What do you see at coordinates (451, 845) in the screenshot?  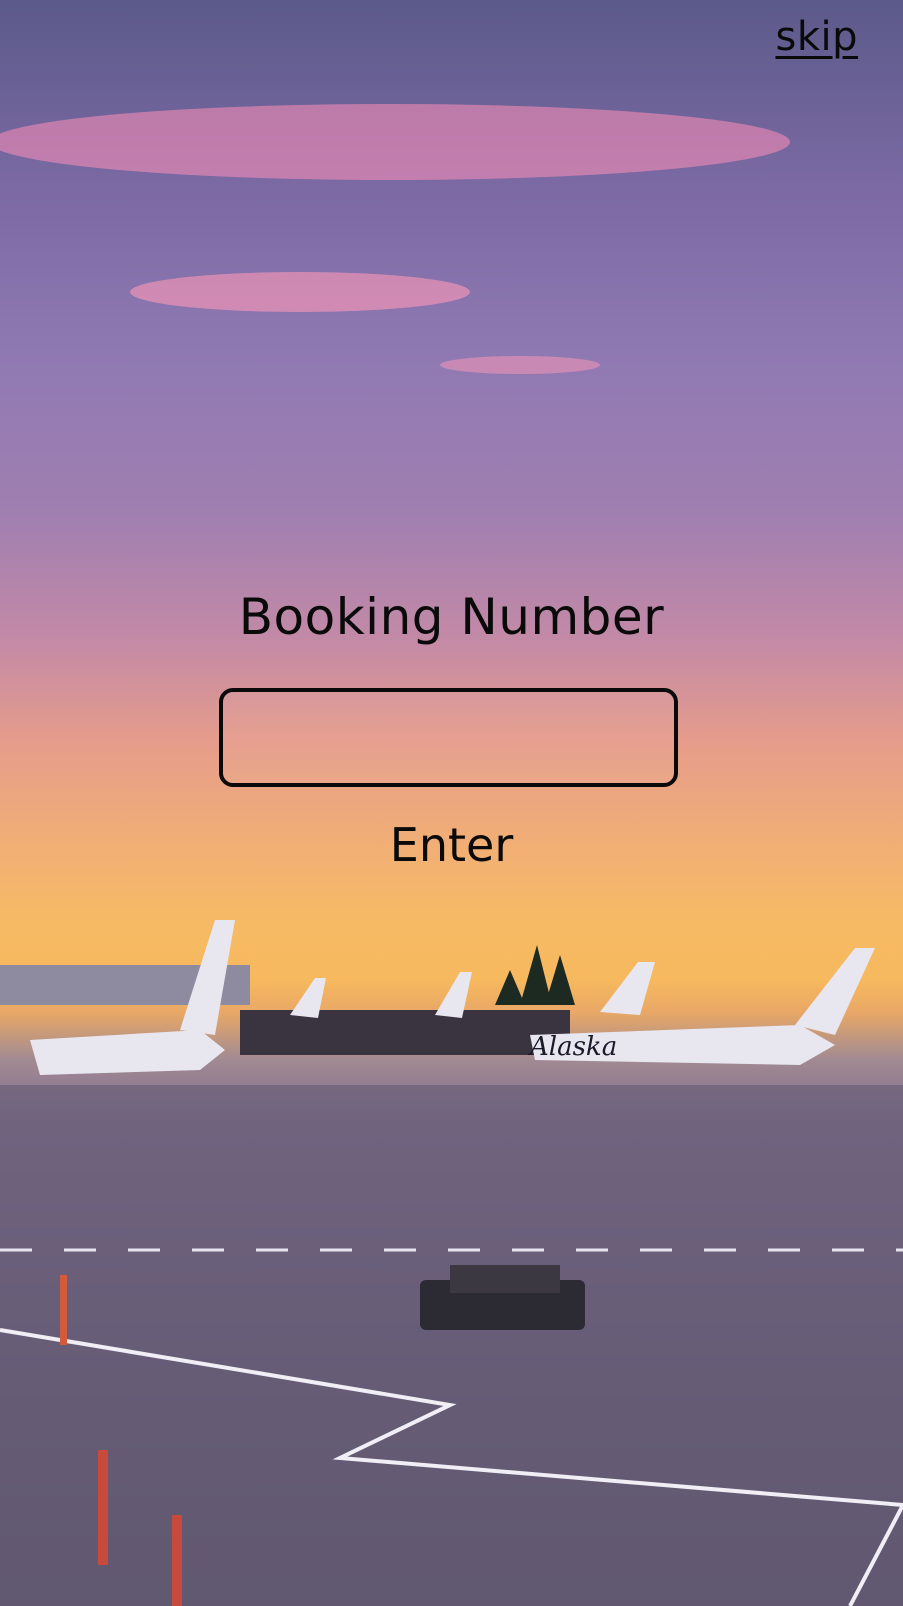 I see `enter-button: Enter` at bounding box center [451, 845].